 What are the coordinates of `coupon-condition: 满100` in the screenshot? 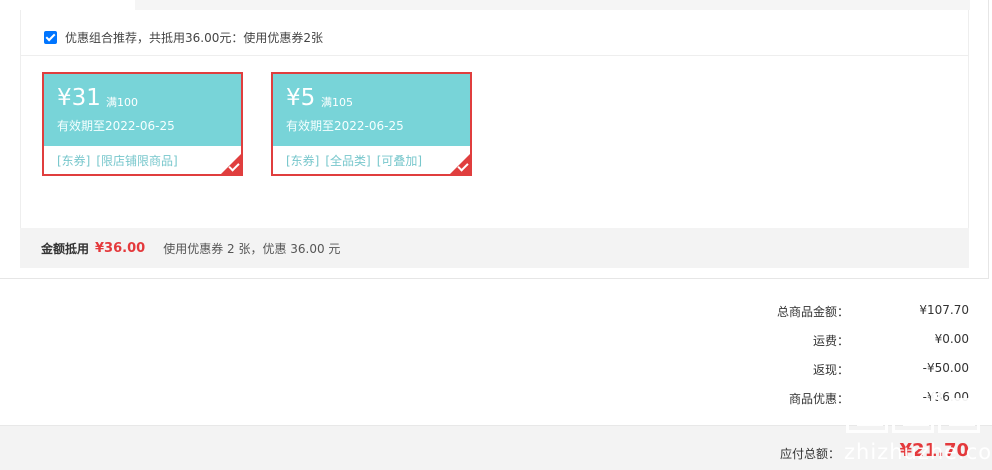 It's located at (122, 102).